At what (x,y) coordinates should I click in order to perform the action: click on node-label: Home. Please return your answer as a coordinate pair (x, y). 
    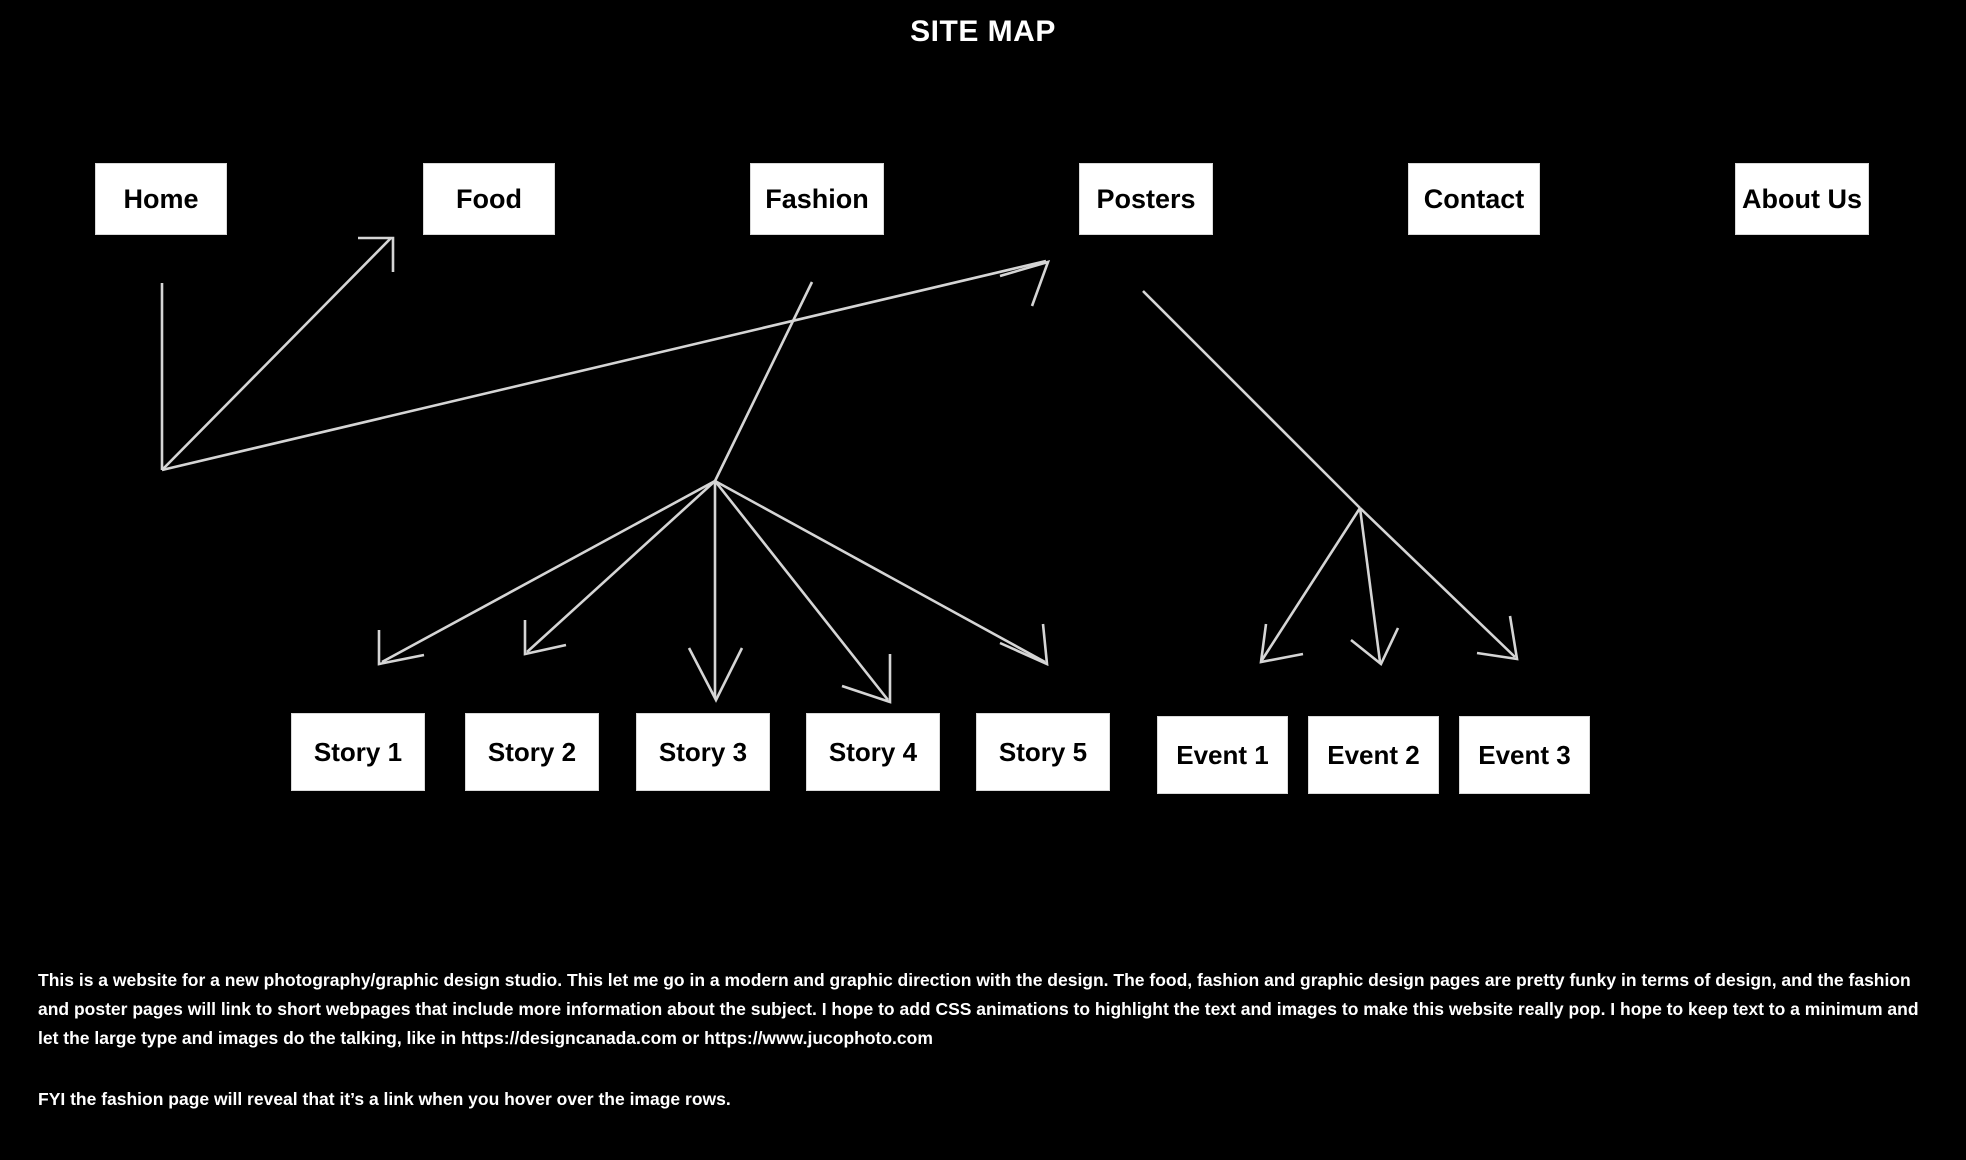
    Looking at the image, I should click on (161, 198).